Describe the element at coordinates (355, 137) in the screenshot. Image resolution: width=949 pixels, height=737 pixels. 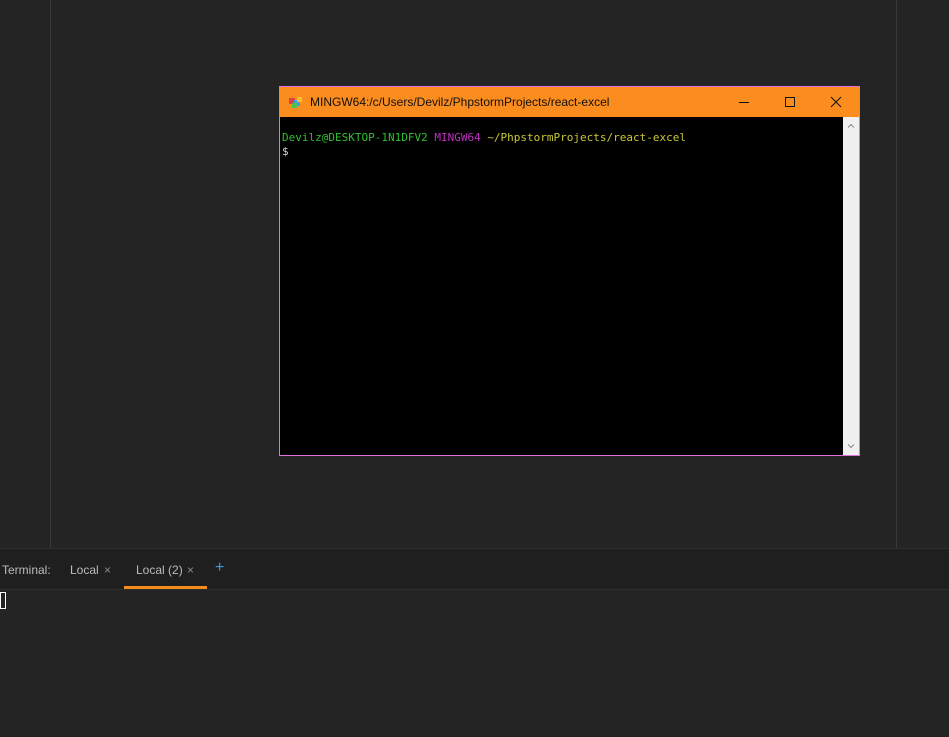
I see `prompt-user-host: Devilz@DESKTOP-1N1DFV2` at that location.